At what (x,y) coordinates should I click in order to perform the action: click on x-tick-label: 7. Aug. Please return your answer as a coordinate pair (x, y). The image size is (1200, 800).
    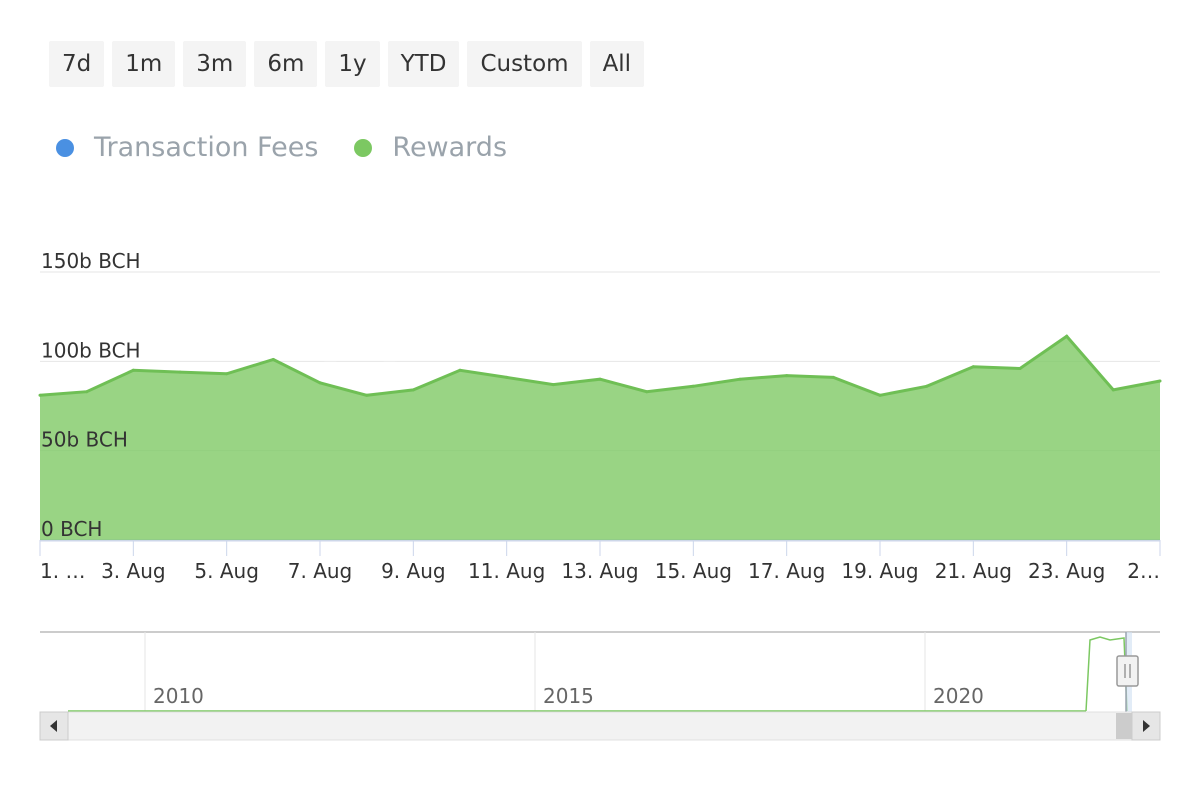
    Looking at the image, I should click on (320, 571).